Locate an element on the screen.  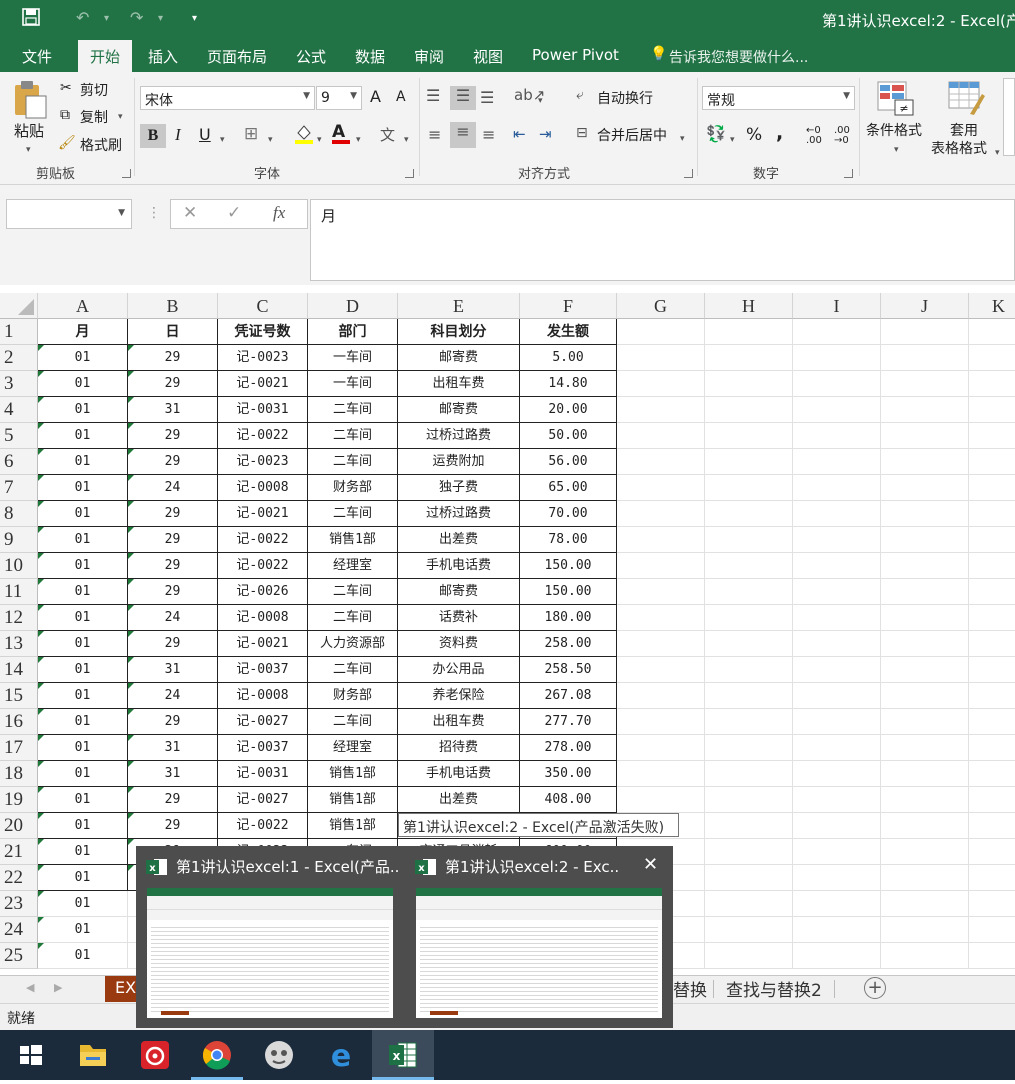
table-cell: 资料费 is located at coordinates (459, 644).